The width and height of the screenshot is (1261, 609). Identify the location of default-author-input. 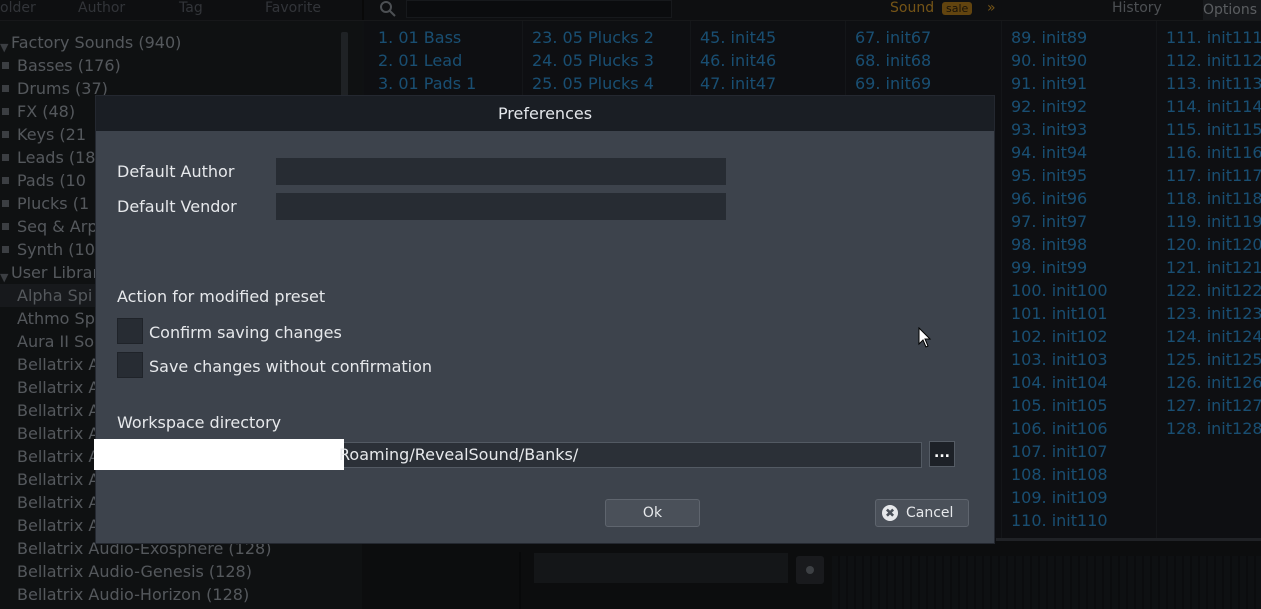
(501, 171).